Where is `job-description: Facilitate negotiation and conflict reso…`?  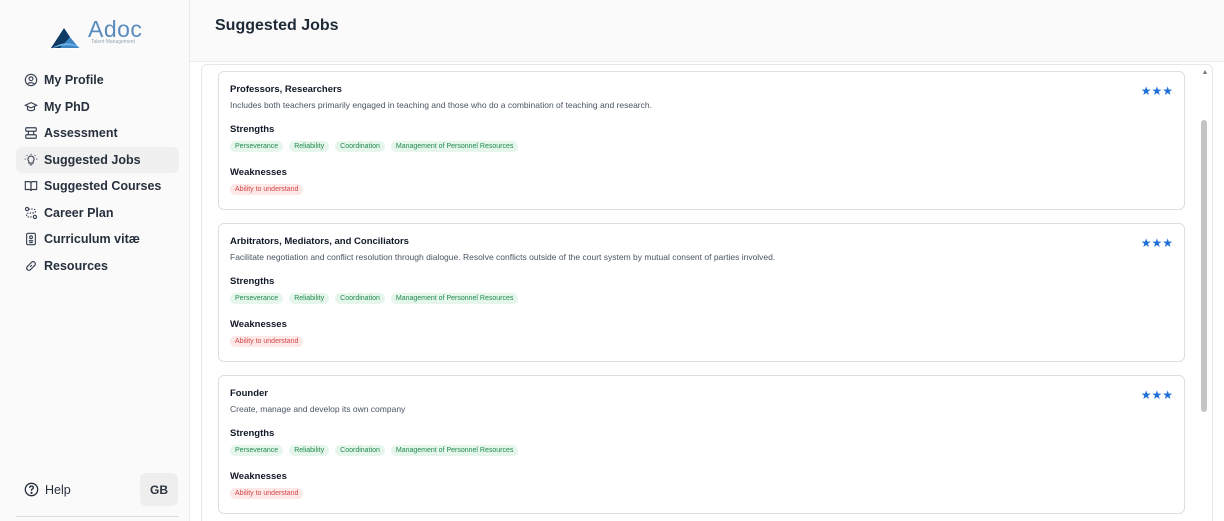
job-description: Facilitate negotiation and conflict reso… is located at coordinates (503, 257).